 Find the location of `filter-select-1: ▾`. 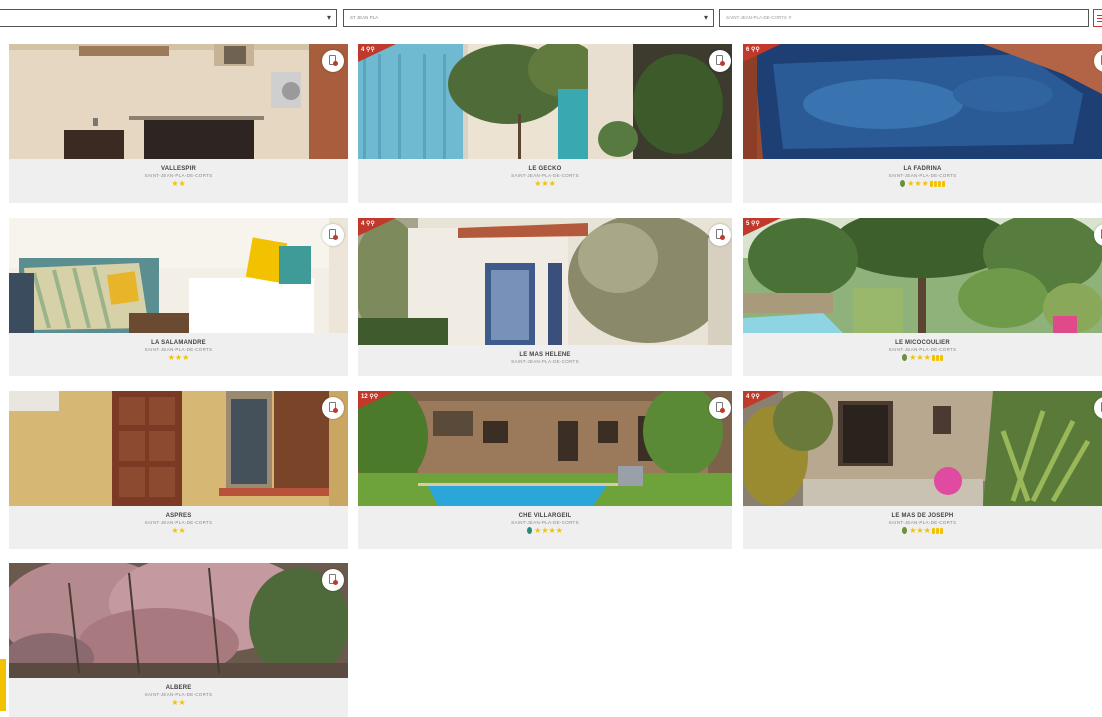

filter-select-1: ▾ is located at coordinates (168, 18).